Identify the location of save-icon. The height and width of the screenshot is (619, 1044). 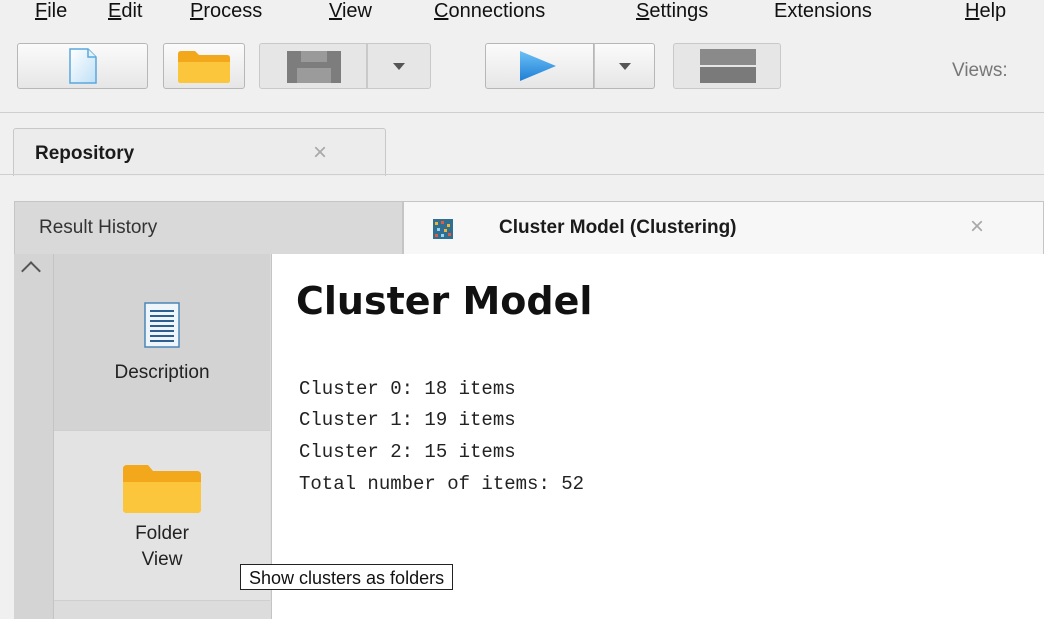
(314, 67).